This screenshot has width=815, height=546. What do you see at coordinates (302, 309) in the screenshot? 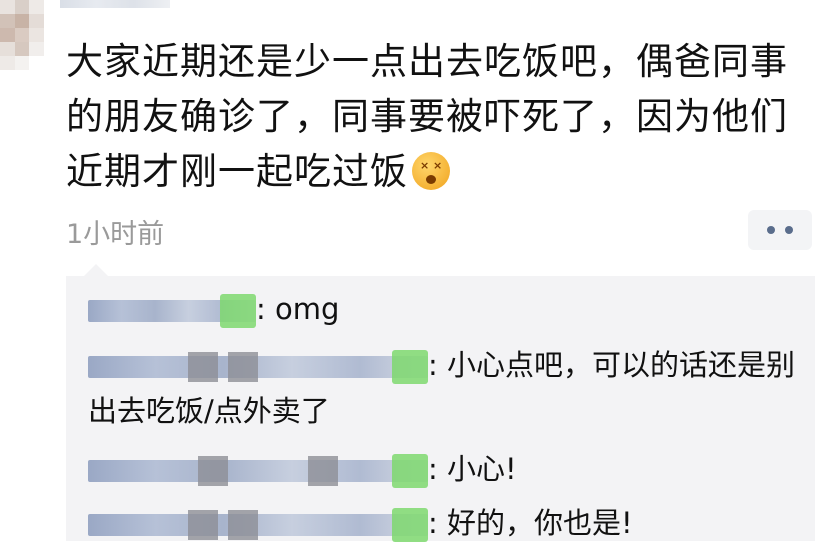
I see `comment-text: omg` at bounding box center [302, 309].